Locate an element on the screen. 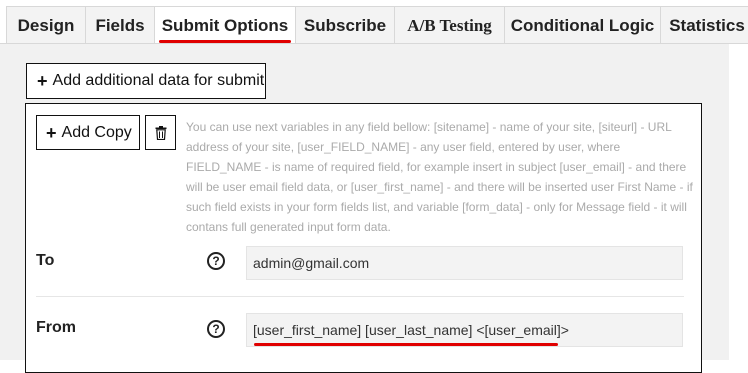  tab-fields-label: Fields is located at coordinates (120, 25).